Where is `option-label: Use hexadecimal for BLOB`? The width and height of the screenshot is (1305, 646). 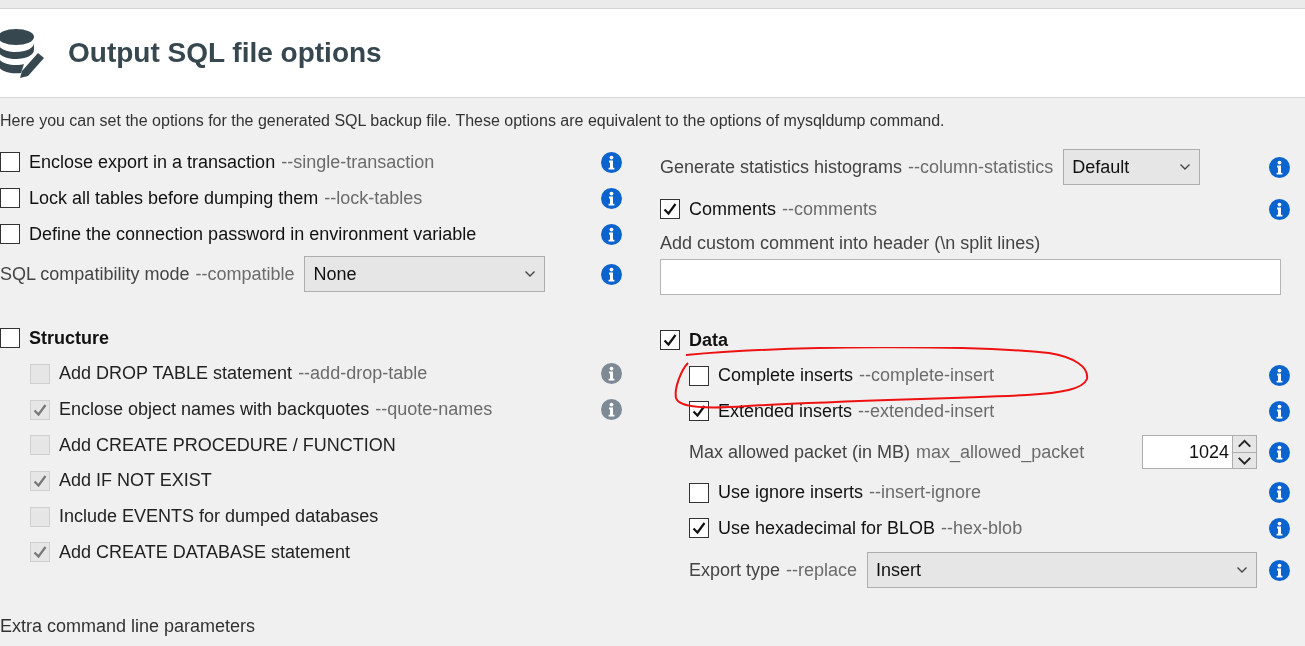 option-label: Use hexadecimal for BLOB is located at coordinates (827, 528).